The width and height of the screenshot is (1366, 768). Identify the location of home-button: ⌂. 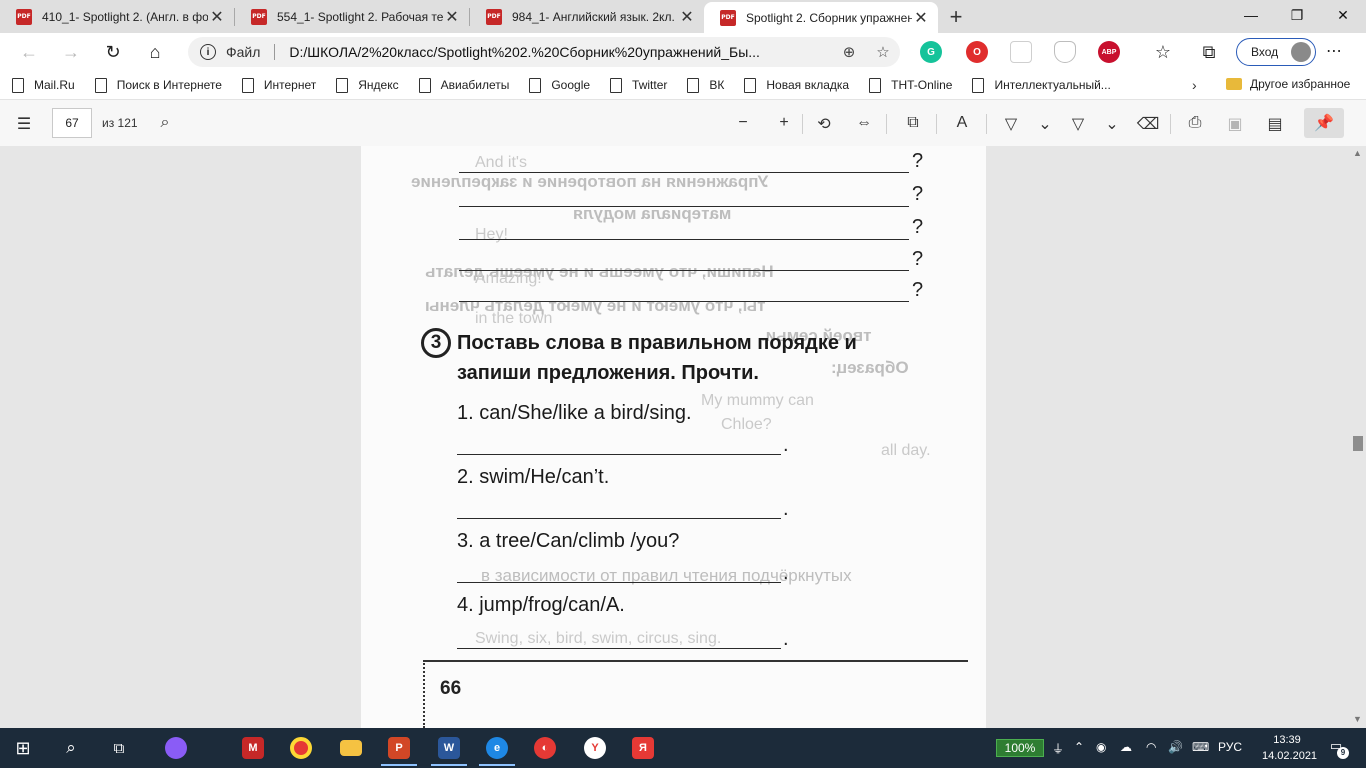
(155, 52).